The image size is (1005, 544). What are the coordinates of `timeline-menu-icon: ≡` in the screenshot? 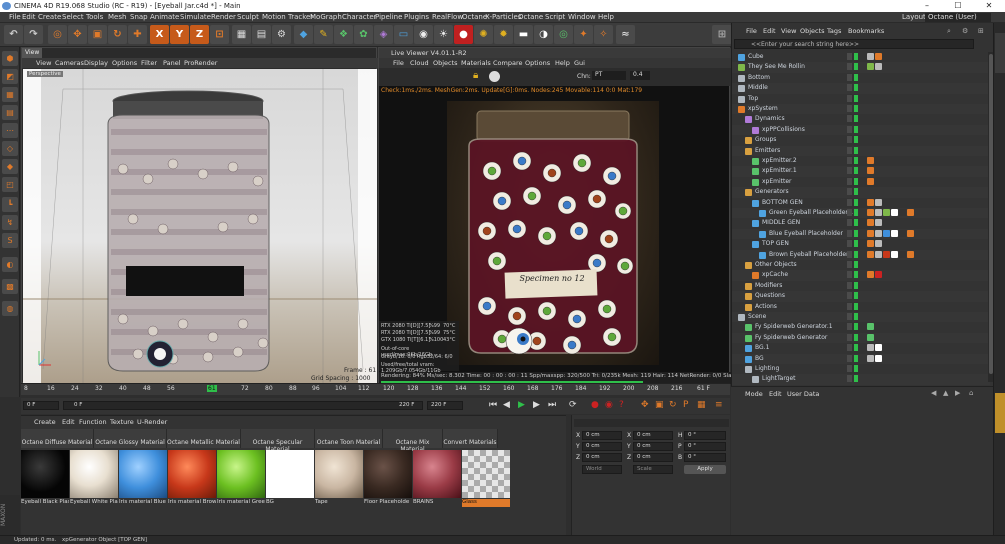 It's located at (719, 405).